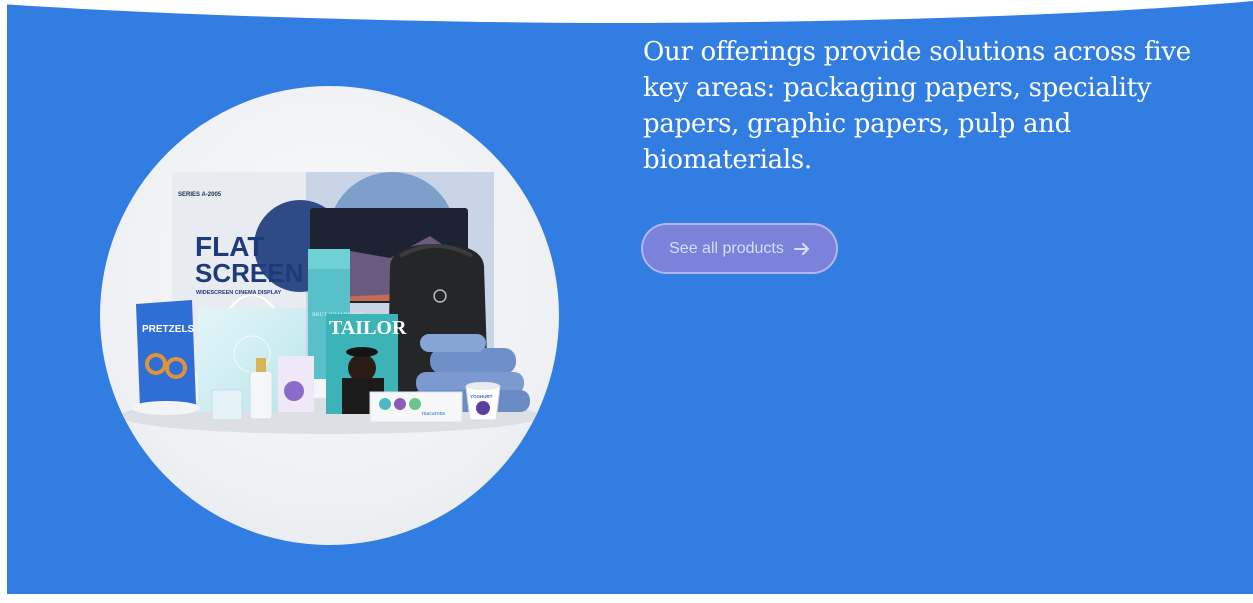  What do you see at coordinates (296, 384) in the screenshot?
I see `purple-box` at bounding box center [296, 384].